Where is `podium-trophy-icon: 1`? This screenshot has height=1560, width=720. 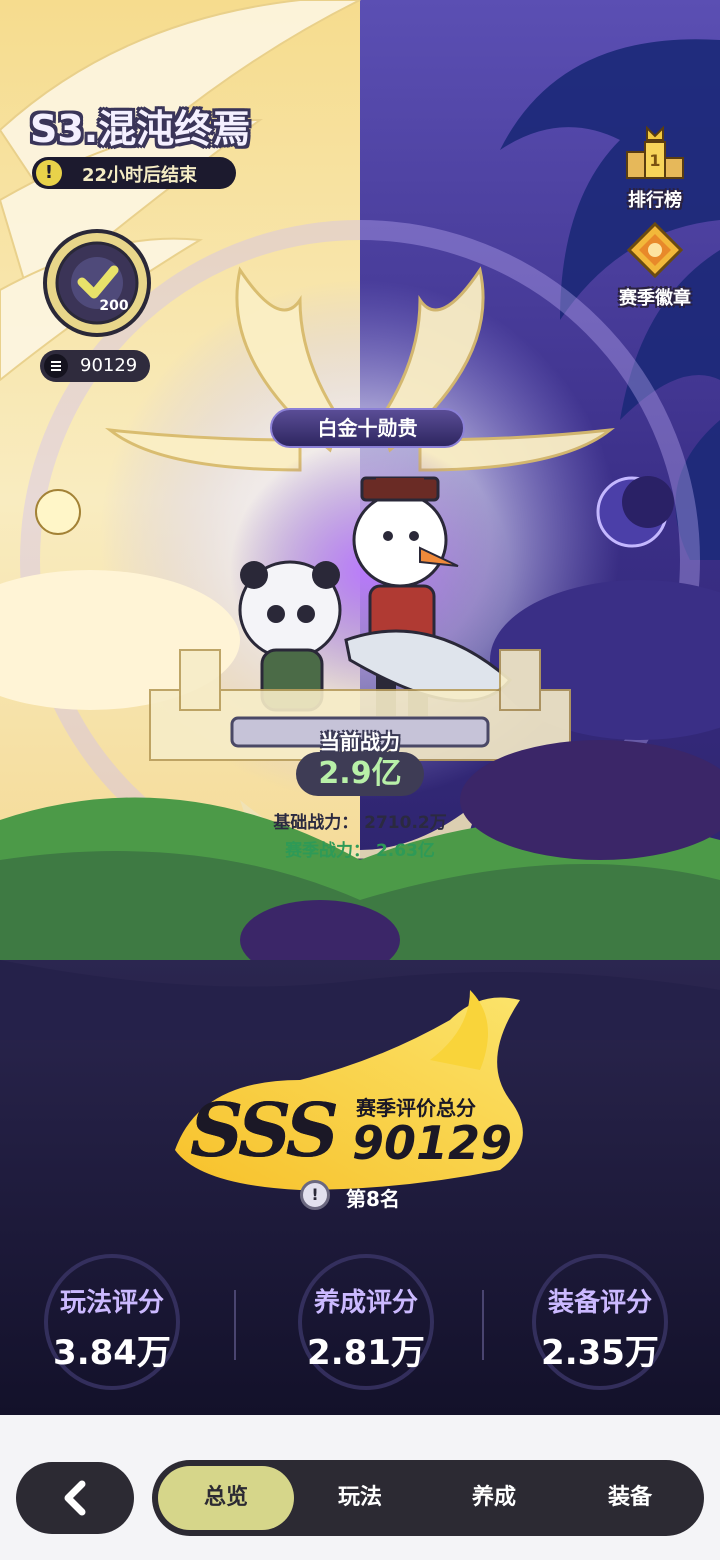 podium-trophy-icon: 1 is located at coordinates (655, 152).